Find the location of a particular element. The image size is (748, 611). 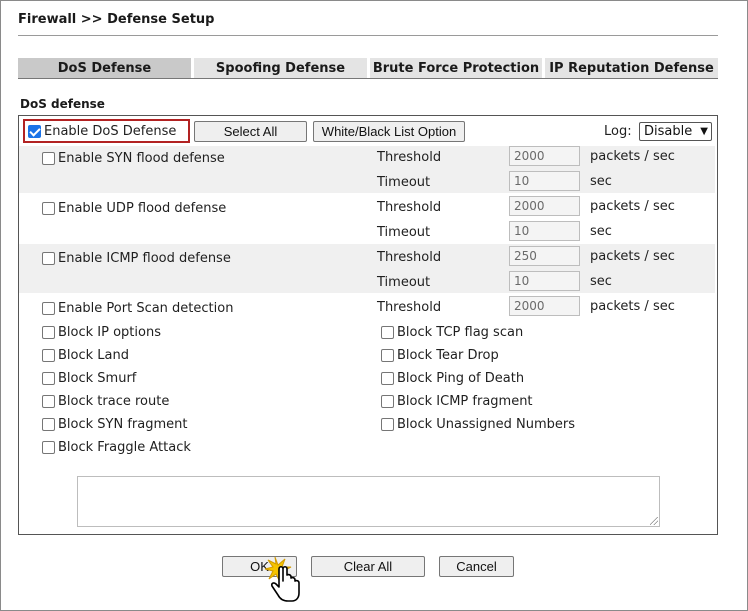

clear-all-button: Clear All is located at coordinates (368, 566).